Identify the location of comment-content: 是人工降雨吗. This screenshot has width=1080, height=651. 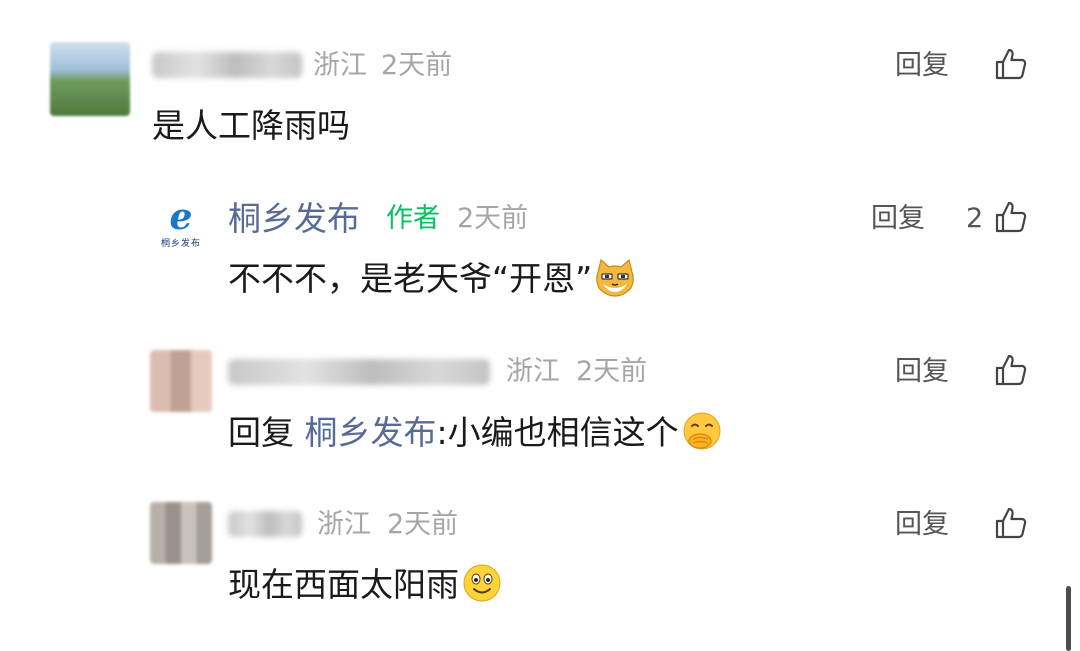
(251, 125).